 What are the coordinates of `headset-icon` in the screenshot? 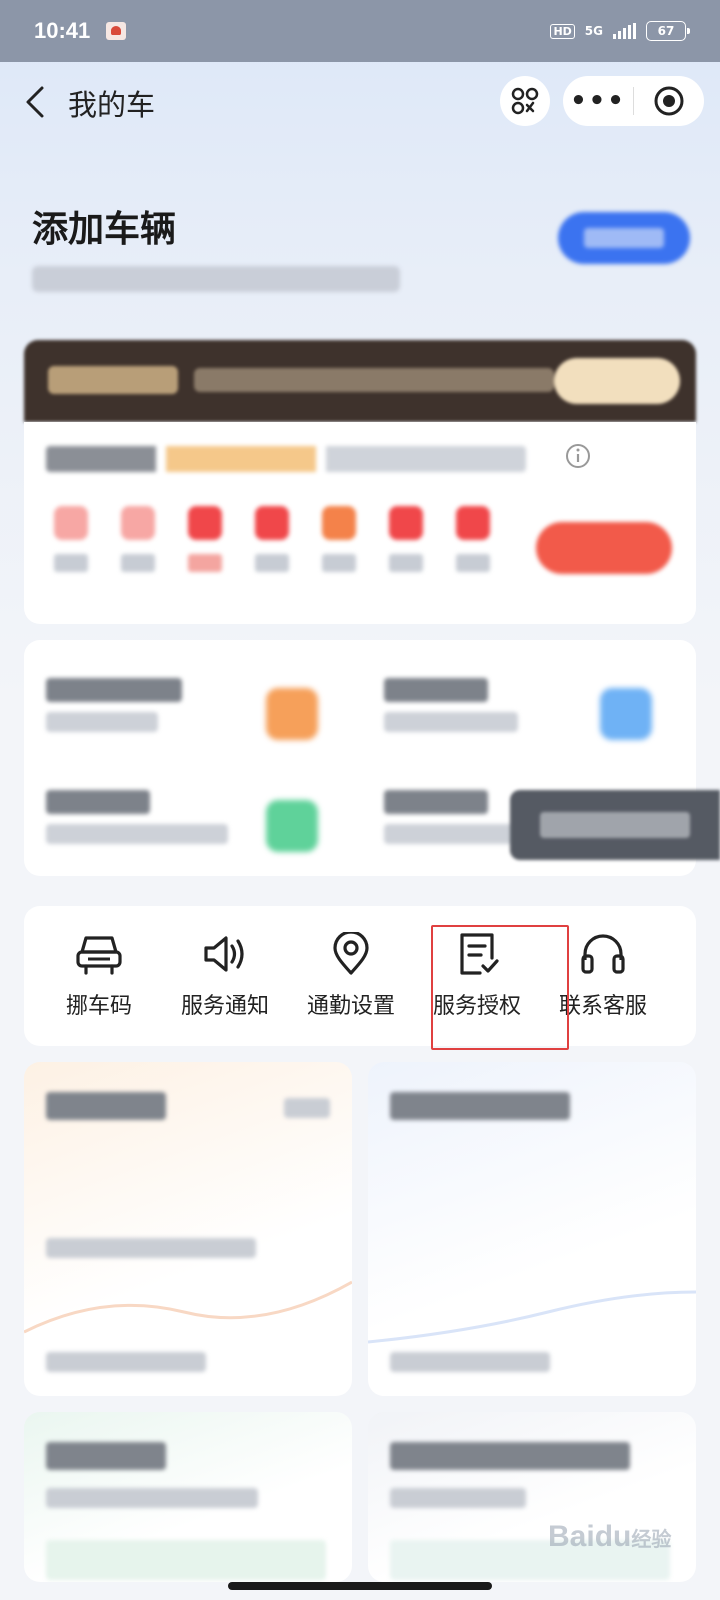 It's located at (603, 954).